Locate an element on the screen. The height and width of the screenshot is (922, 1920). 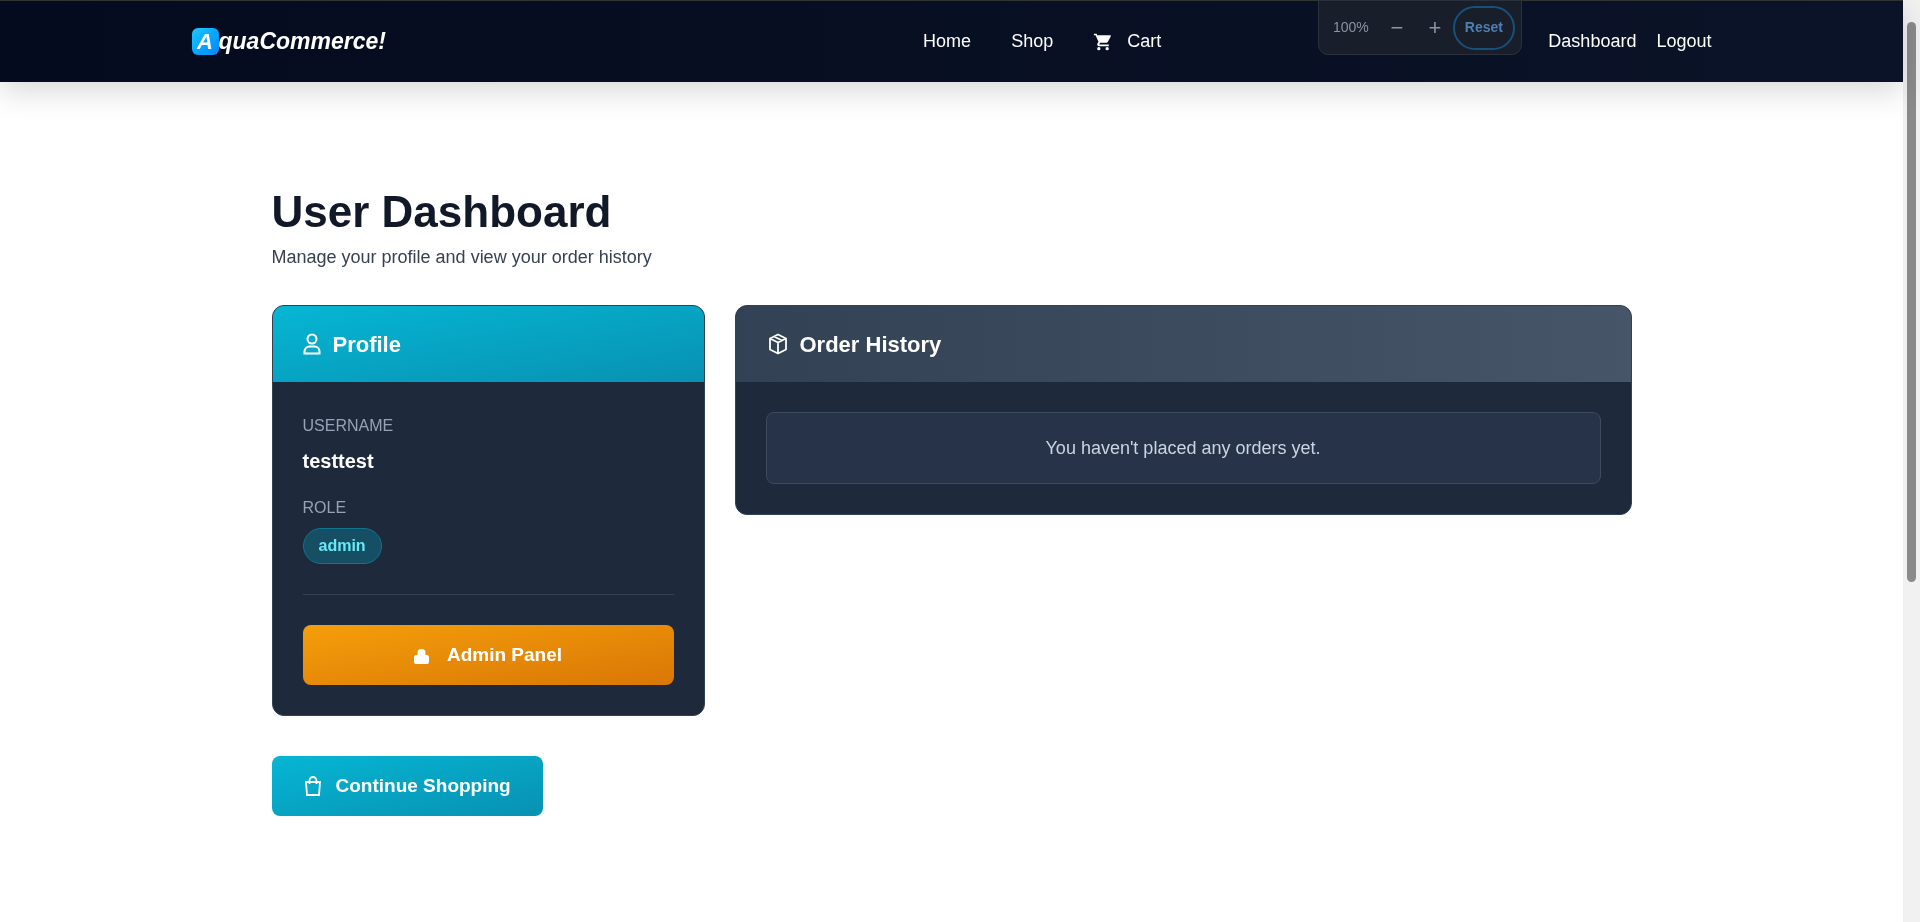
user-icon is located at coordinates (311, 344).